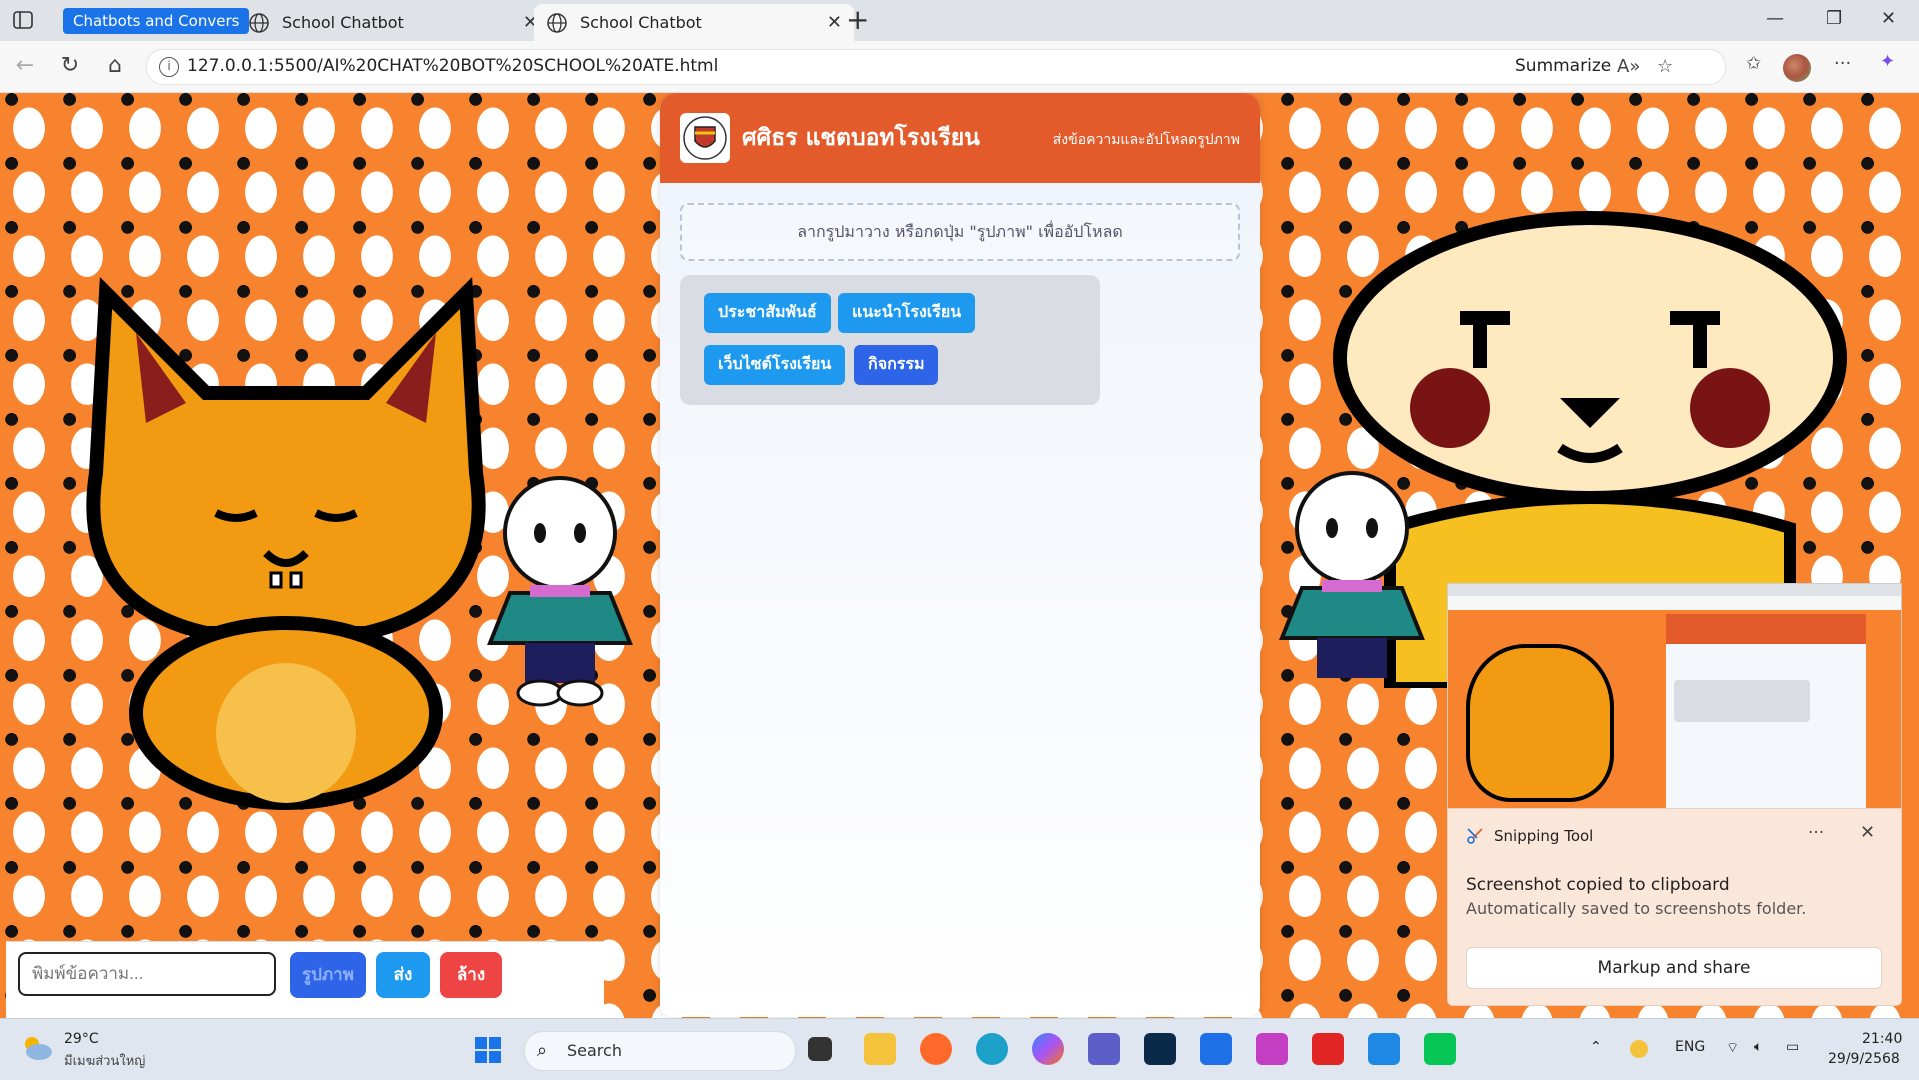 The width and height of the screenshot is (1919, 1080). What do you see at coordinates (488, 1050) in the screenshot?
I see `windows-start-icon` at bounding box center [488, 1050].